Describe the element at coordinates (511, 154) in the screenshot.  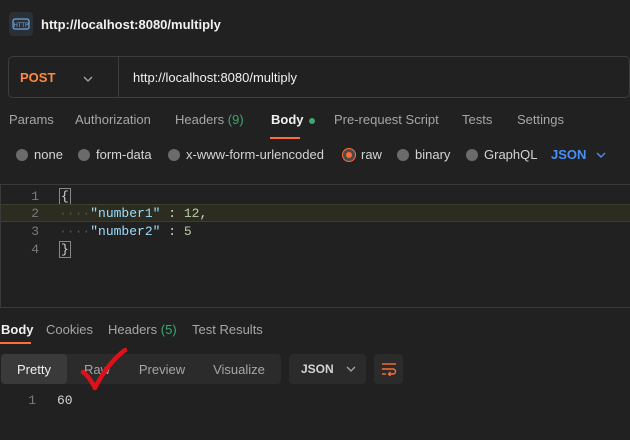
I see `radio-label: GraphQL` at that location.